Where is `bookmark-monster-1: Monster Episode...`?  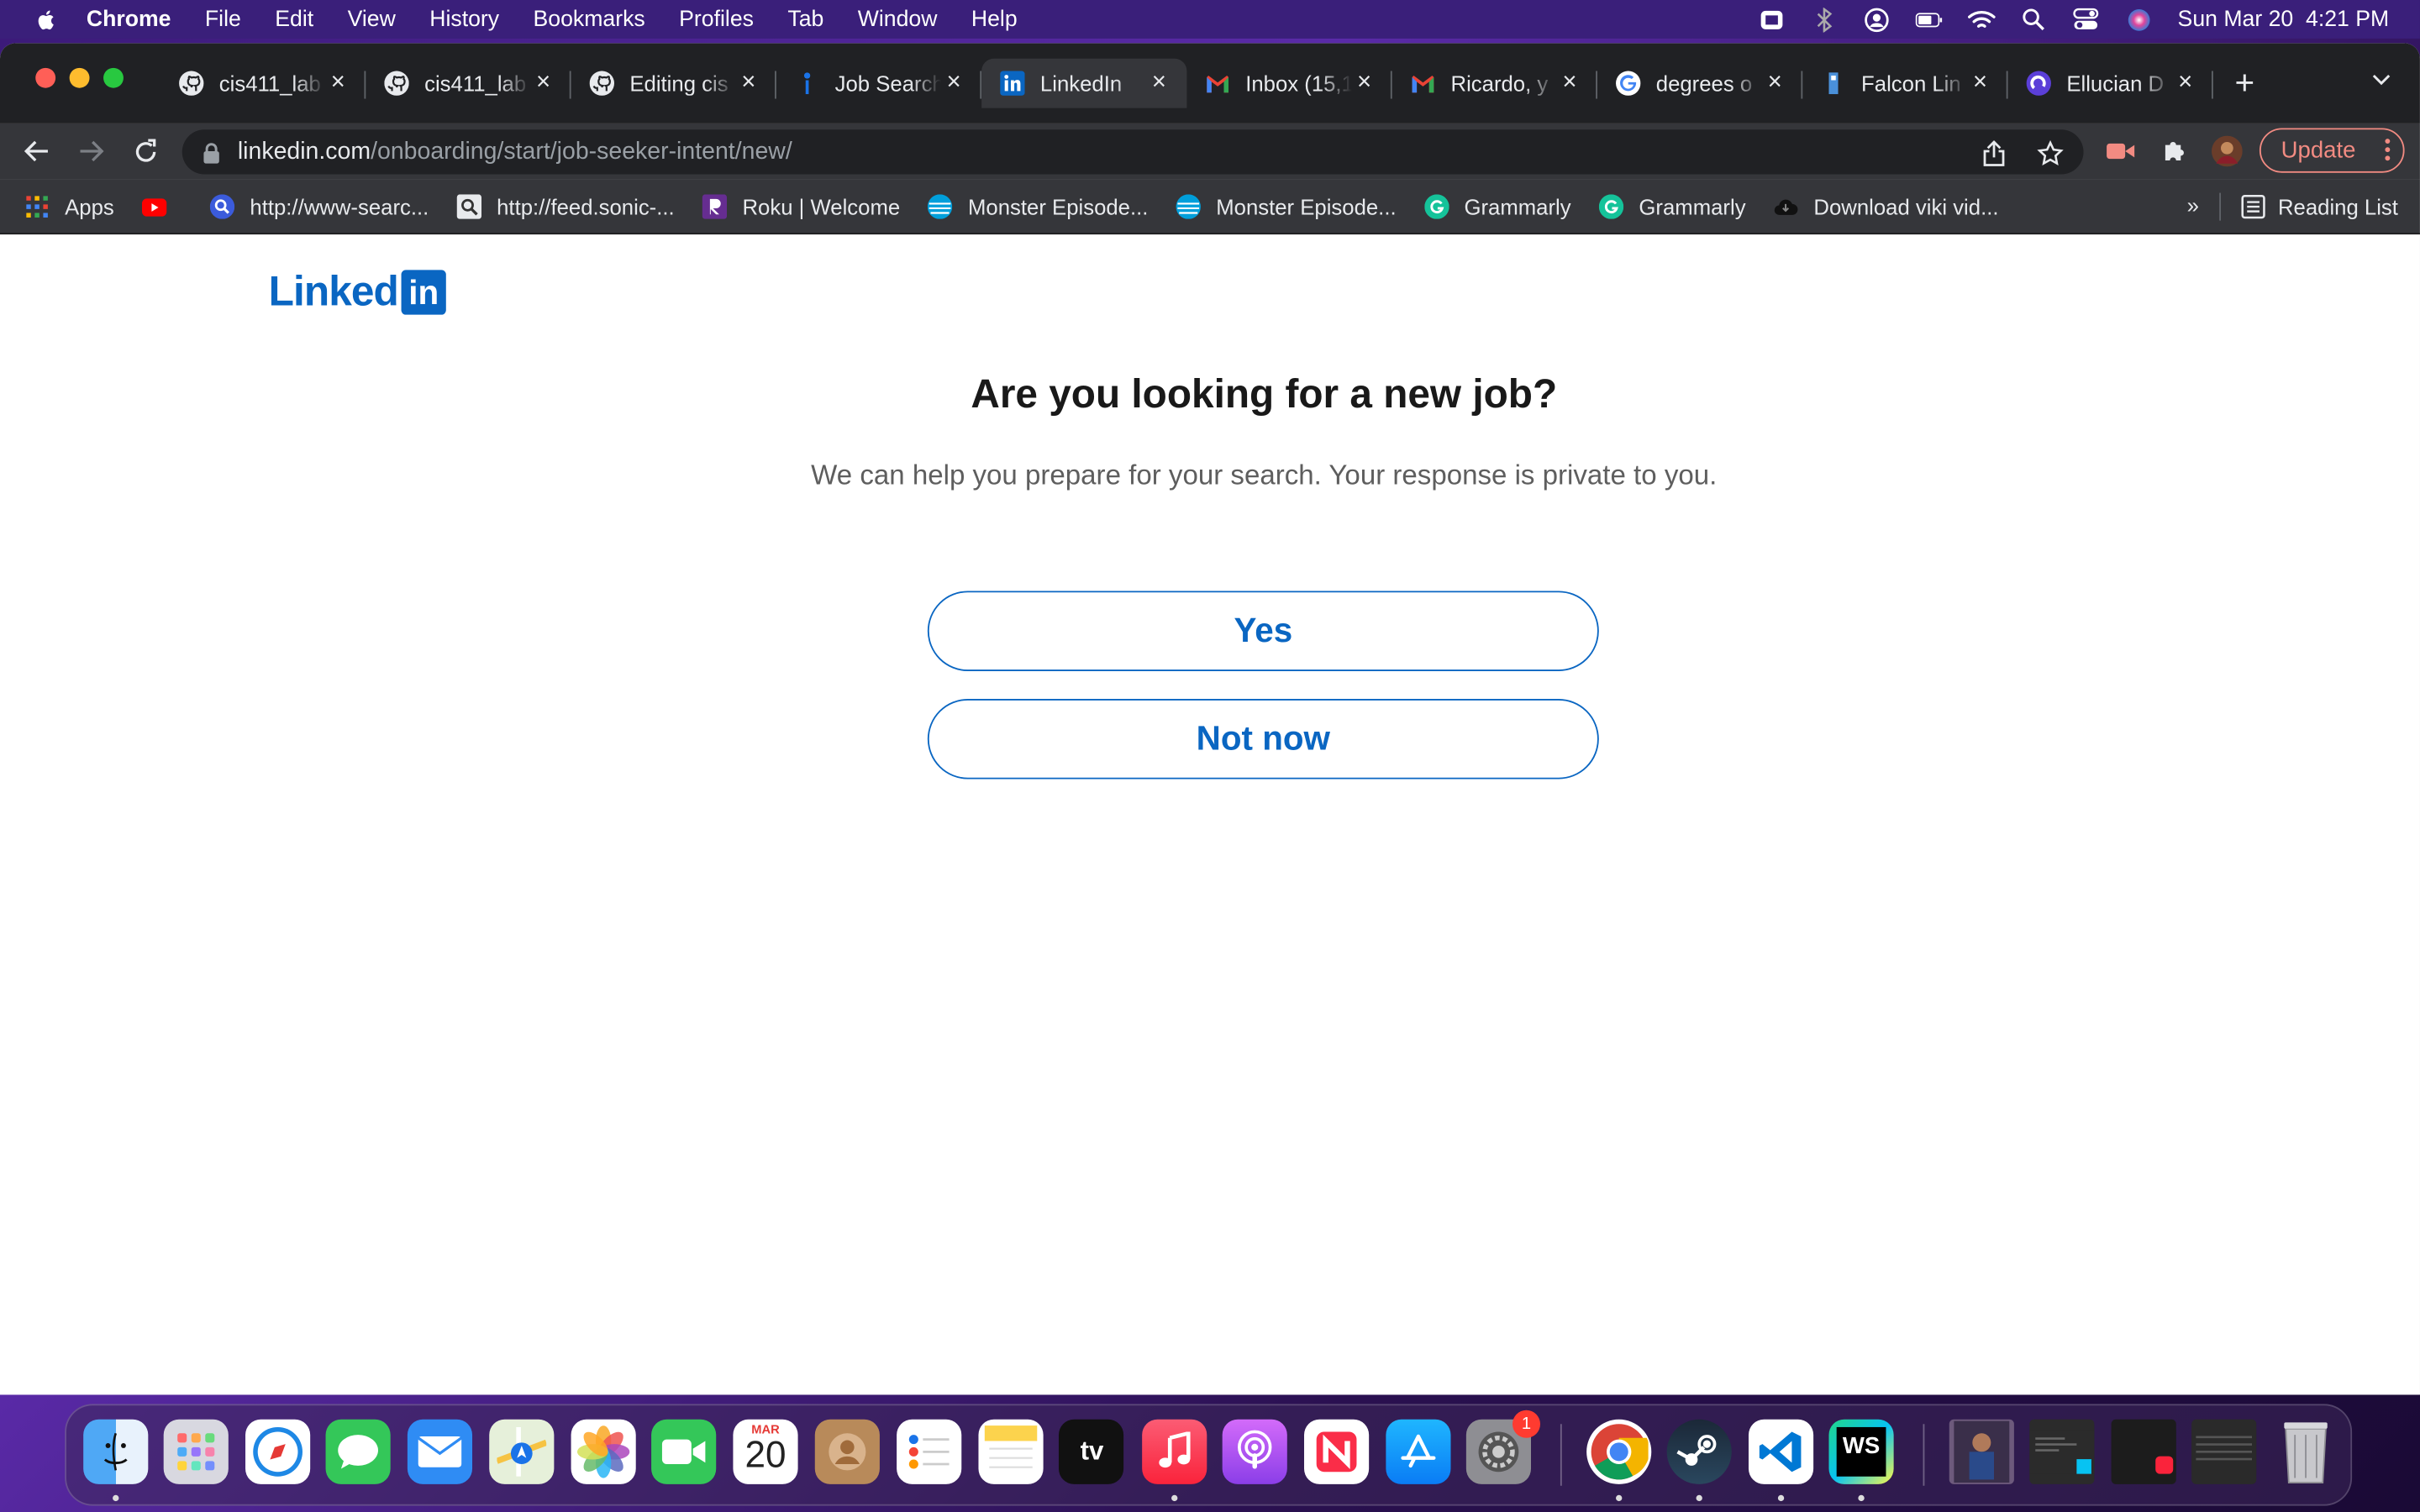 bookmark-monster-1: Monster Episode... is located at coordinates (1038, 206).